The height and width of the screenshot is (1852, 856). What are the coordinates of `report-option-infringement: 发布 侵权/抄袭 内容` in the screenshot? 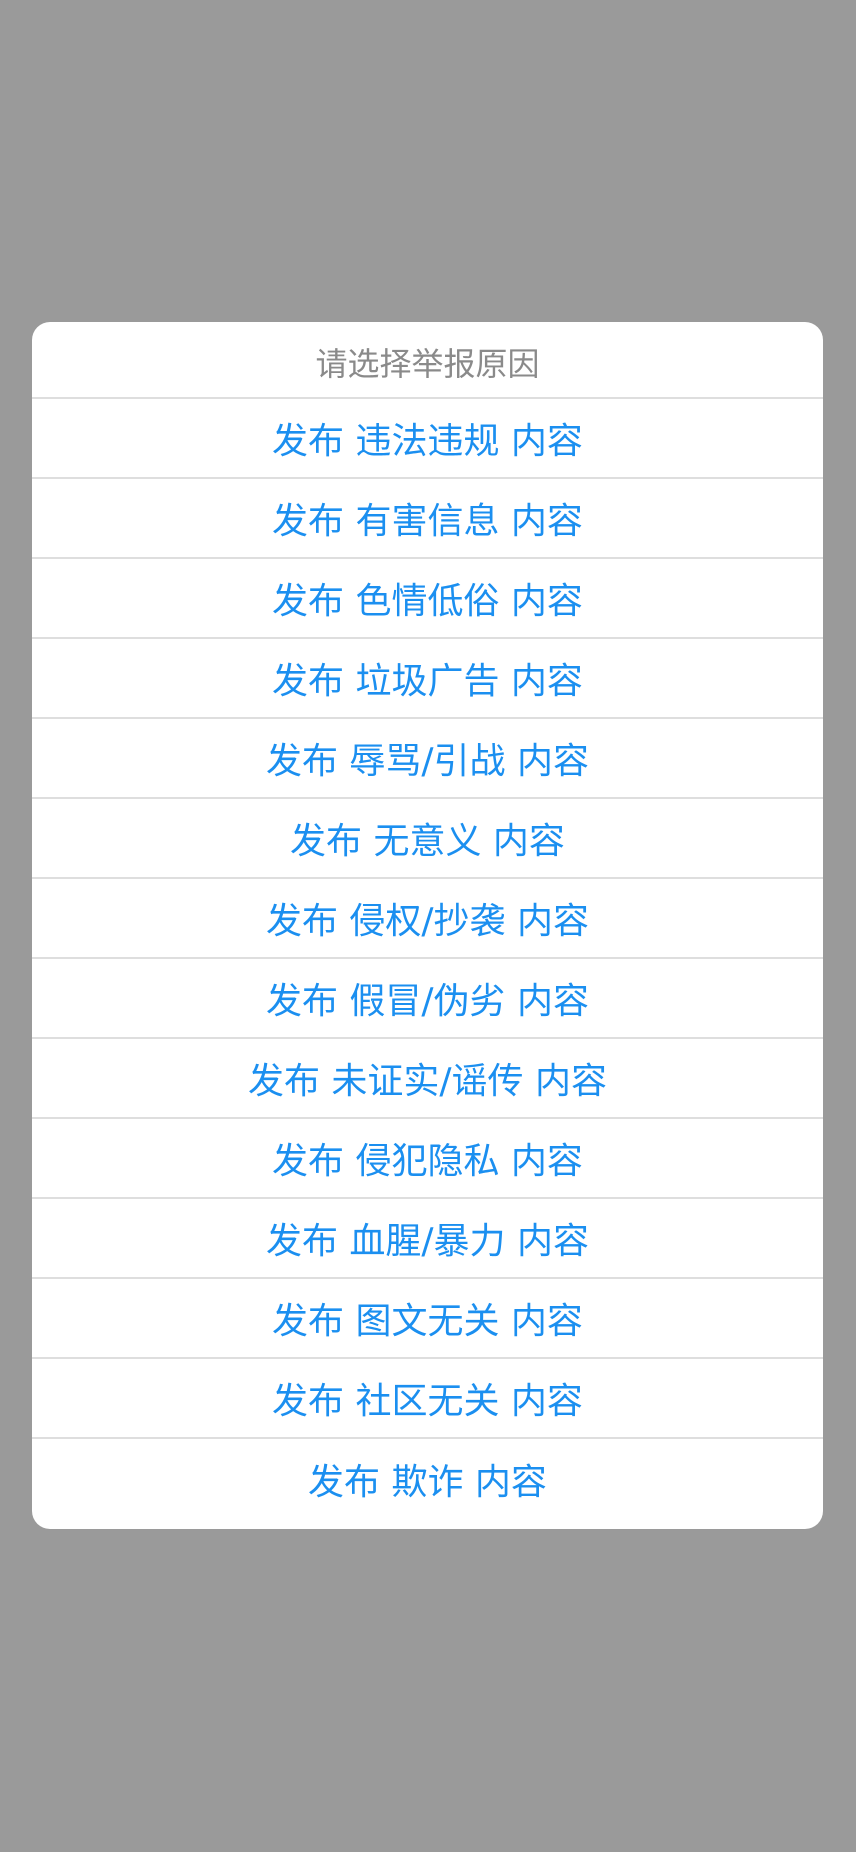 It's located at (427, 919).